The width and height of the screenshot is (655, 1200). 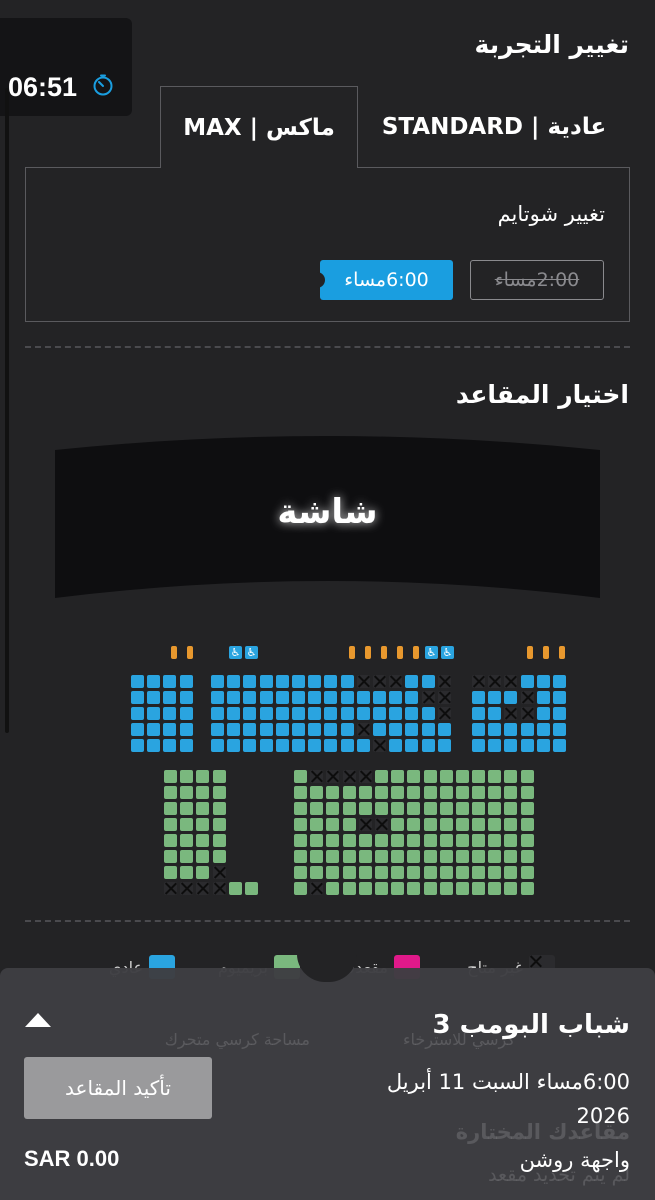 What do you see at coordinates (259, 127) in the screenshot?
I see `tab-max: ماكس | MAX` at bounding box center [259, 127].